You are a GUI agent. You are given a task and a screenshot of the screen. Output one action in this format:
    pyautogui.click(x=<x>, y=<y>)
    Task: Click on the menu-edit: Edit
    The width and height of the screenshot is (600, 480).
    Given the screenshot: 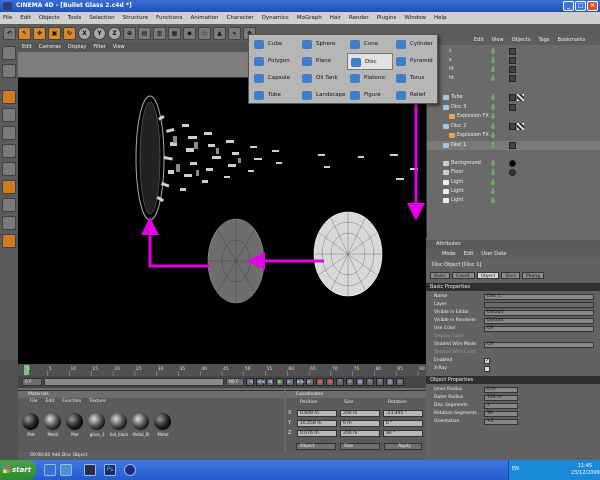 What is the action you would take?
    pyautogui.click(x=25, y=18)
    